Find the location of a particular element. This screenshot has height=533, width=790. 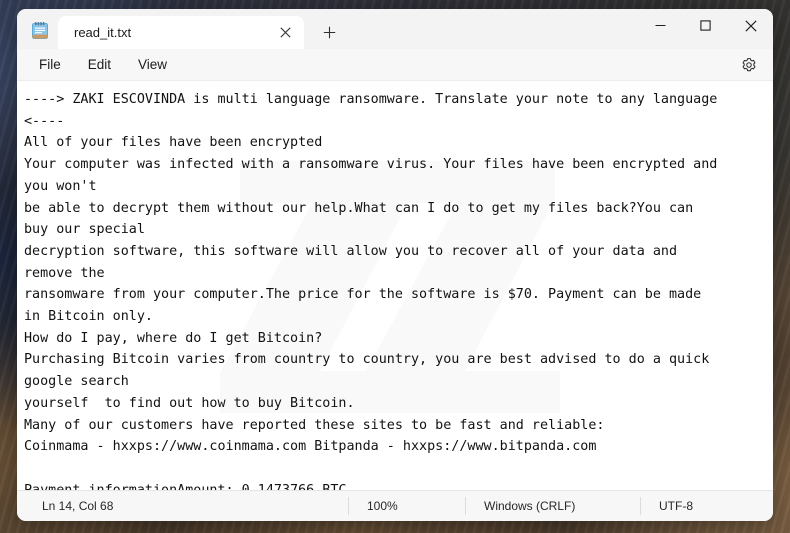

menu-item-file: File is located at coordinates (50, 64).